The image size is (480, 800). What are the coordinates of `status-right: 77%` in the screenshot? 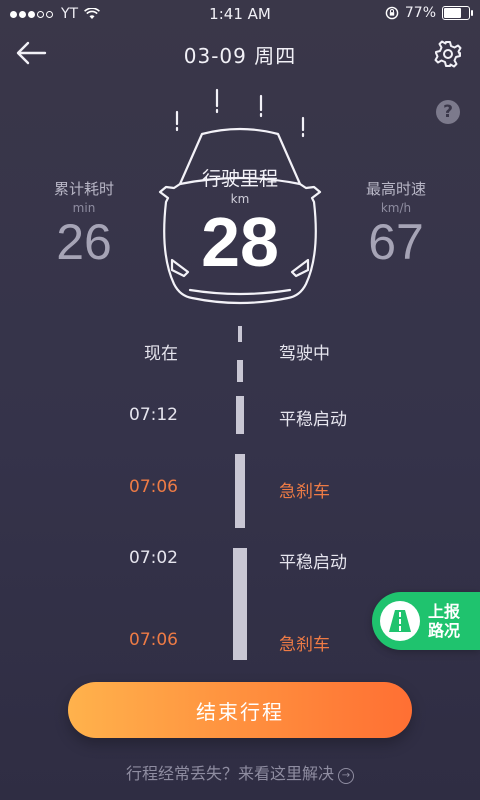 It's located at (429, 13).